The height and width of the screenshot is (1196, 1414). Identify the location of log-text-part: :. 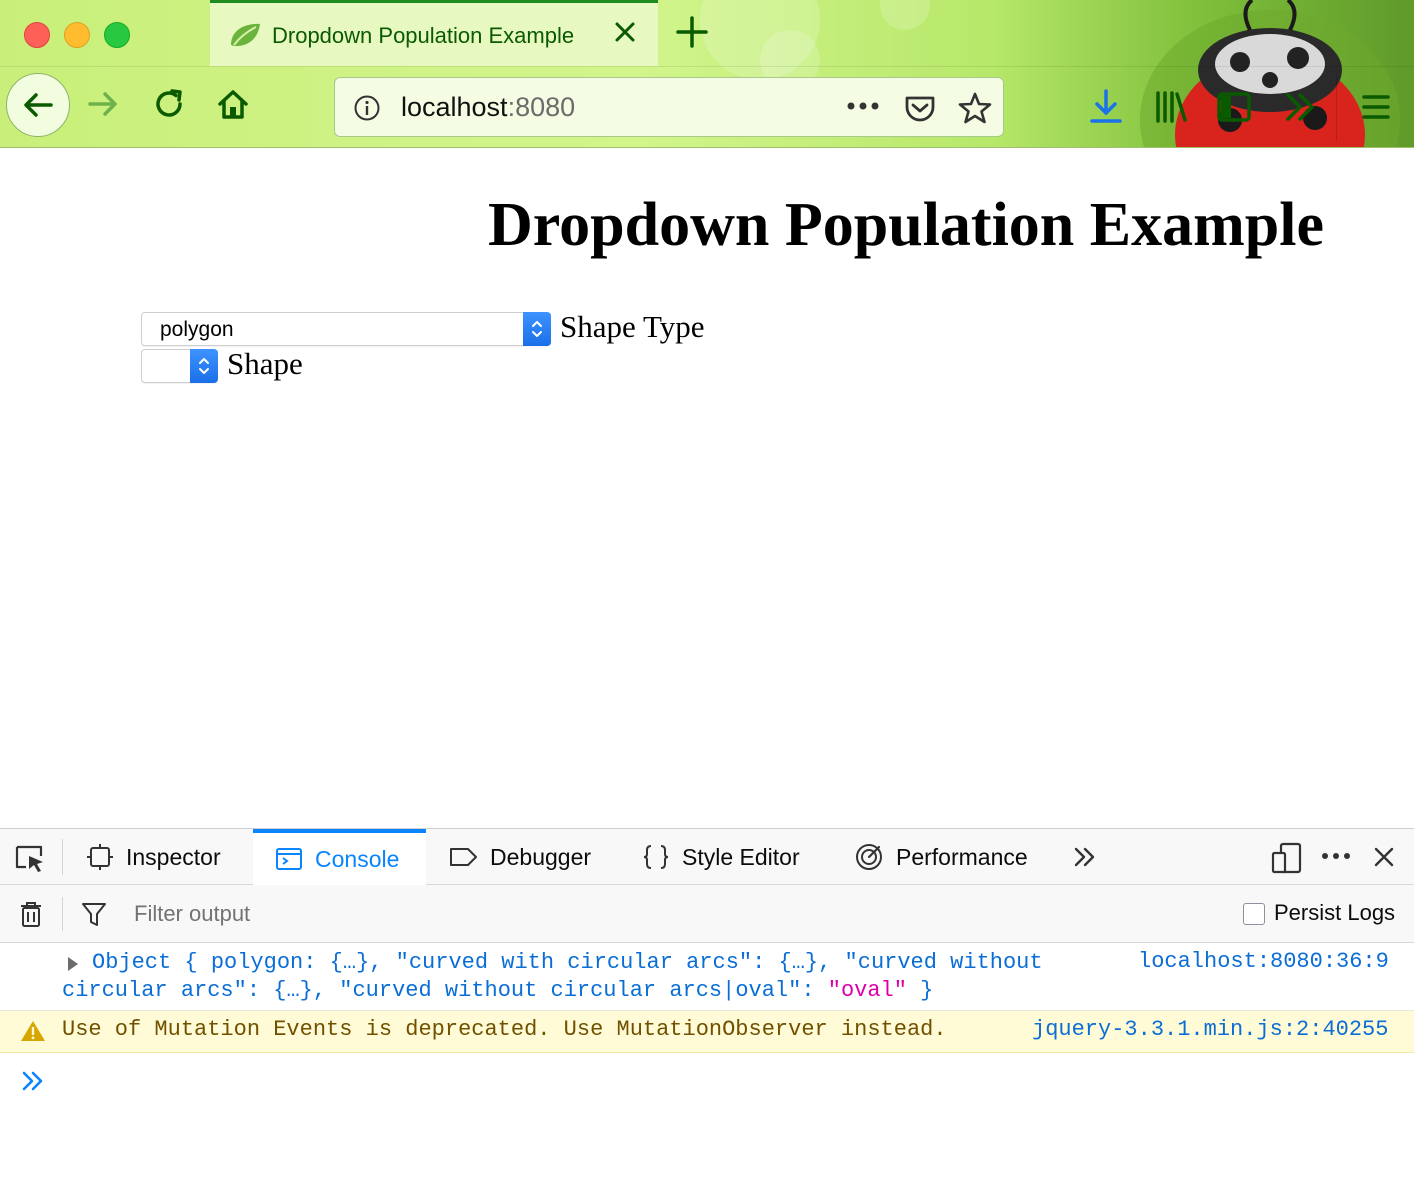
(814, 990).